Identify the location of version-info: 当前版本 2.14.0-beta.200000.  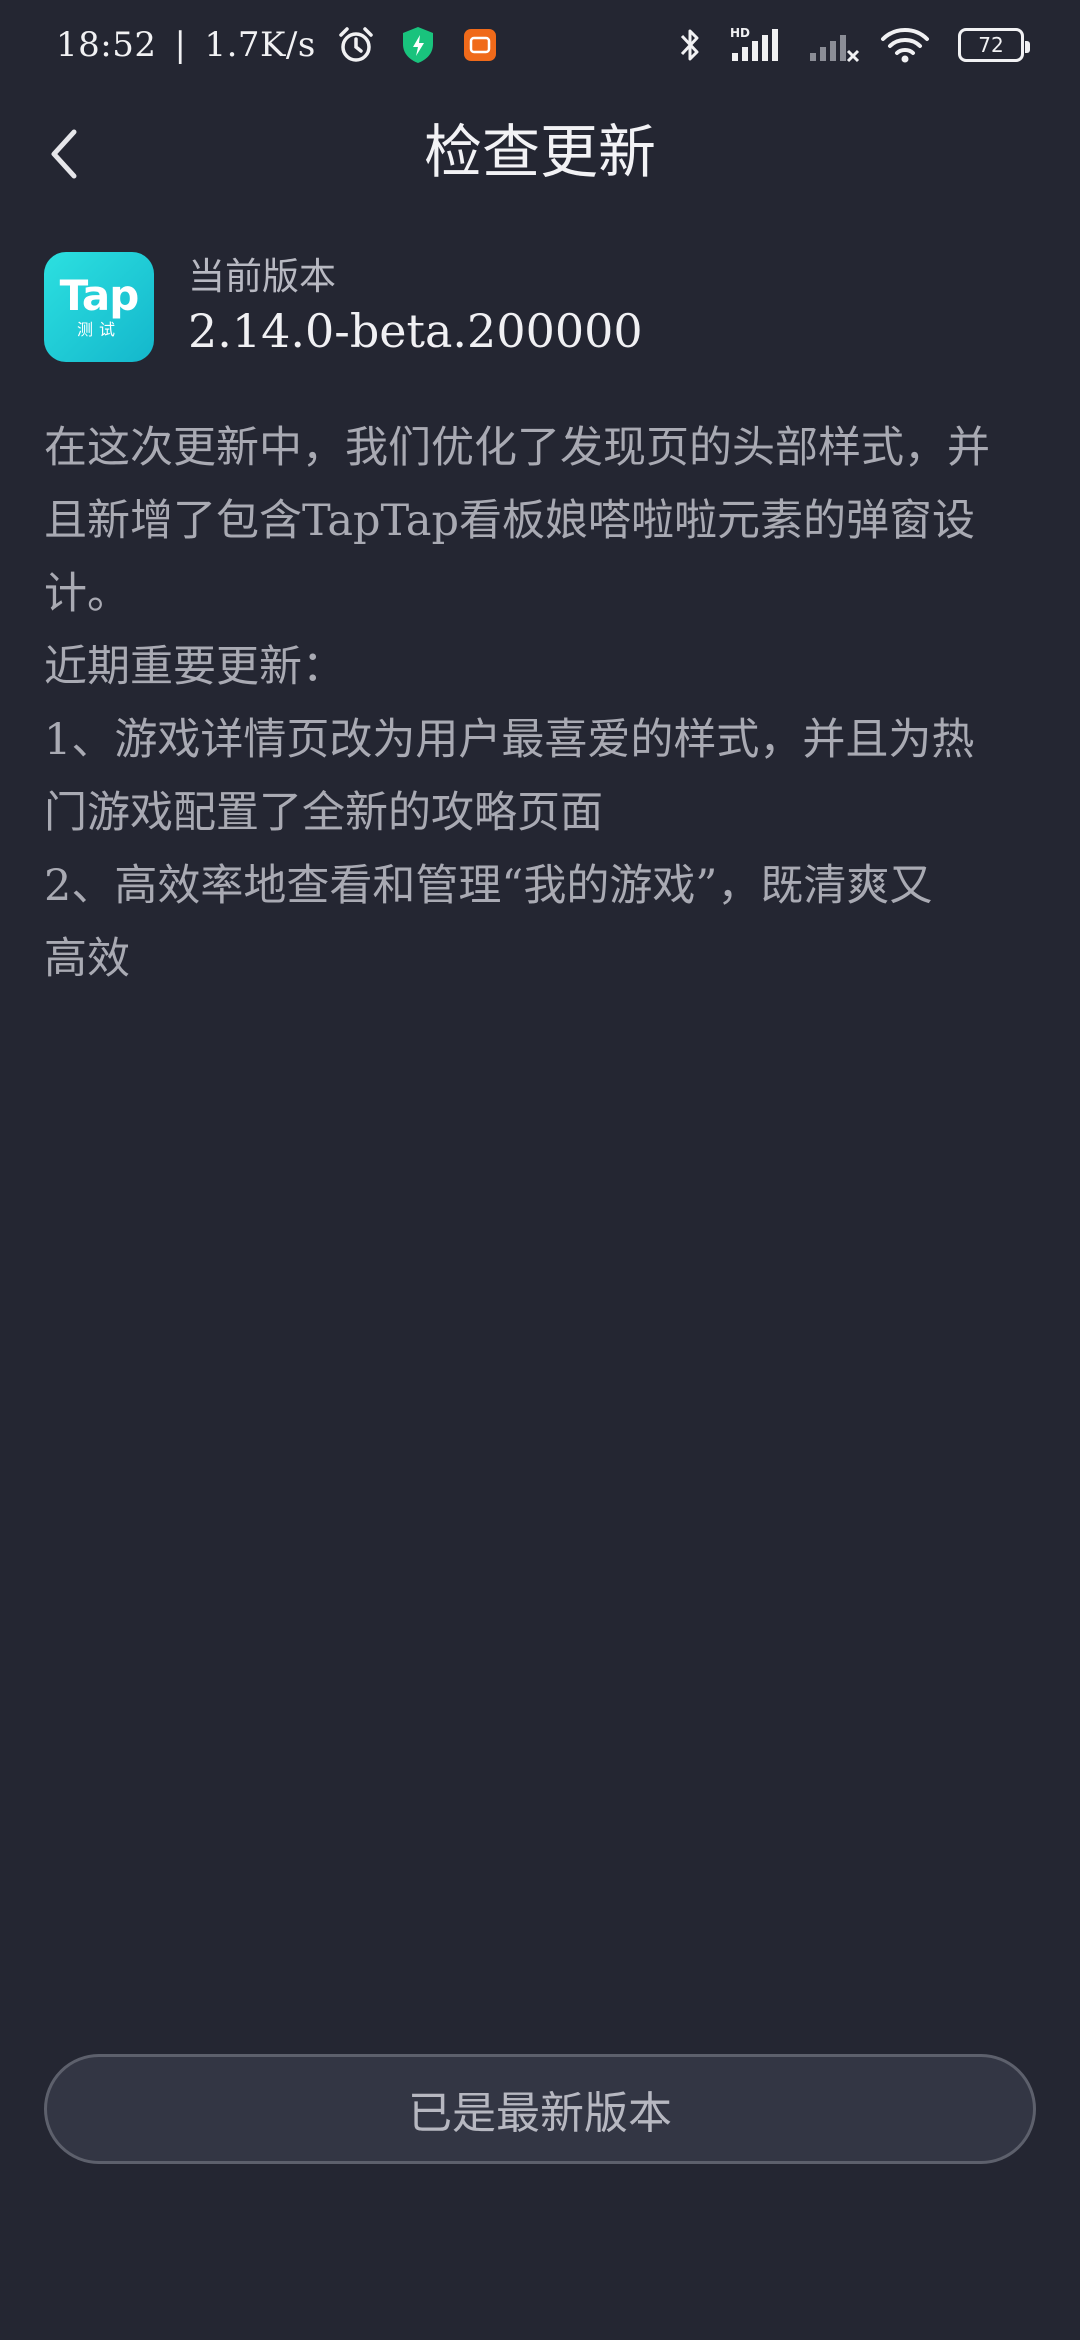
(415, 307).